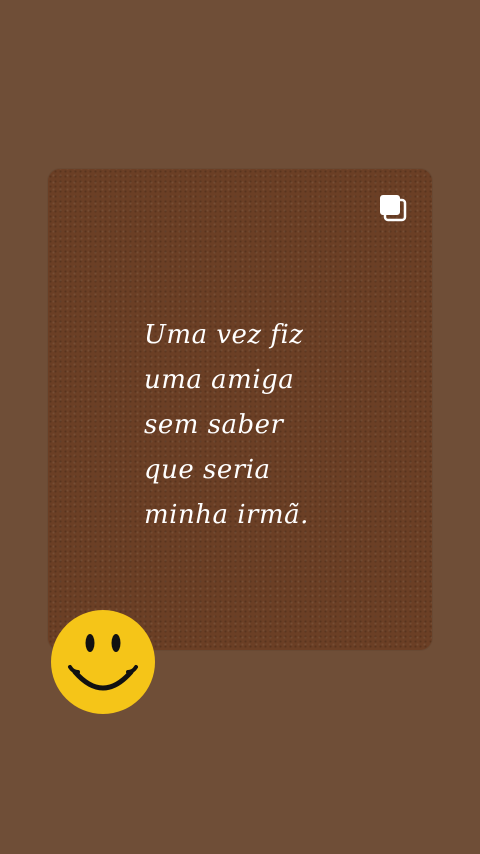  Describe the element at coordinates (219, 380) in the screenshot. I see `quote-line: uma amiga` at that location.